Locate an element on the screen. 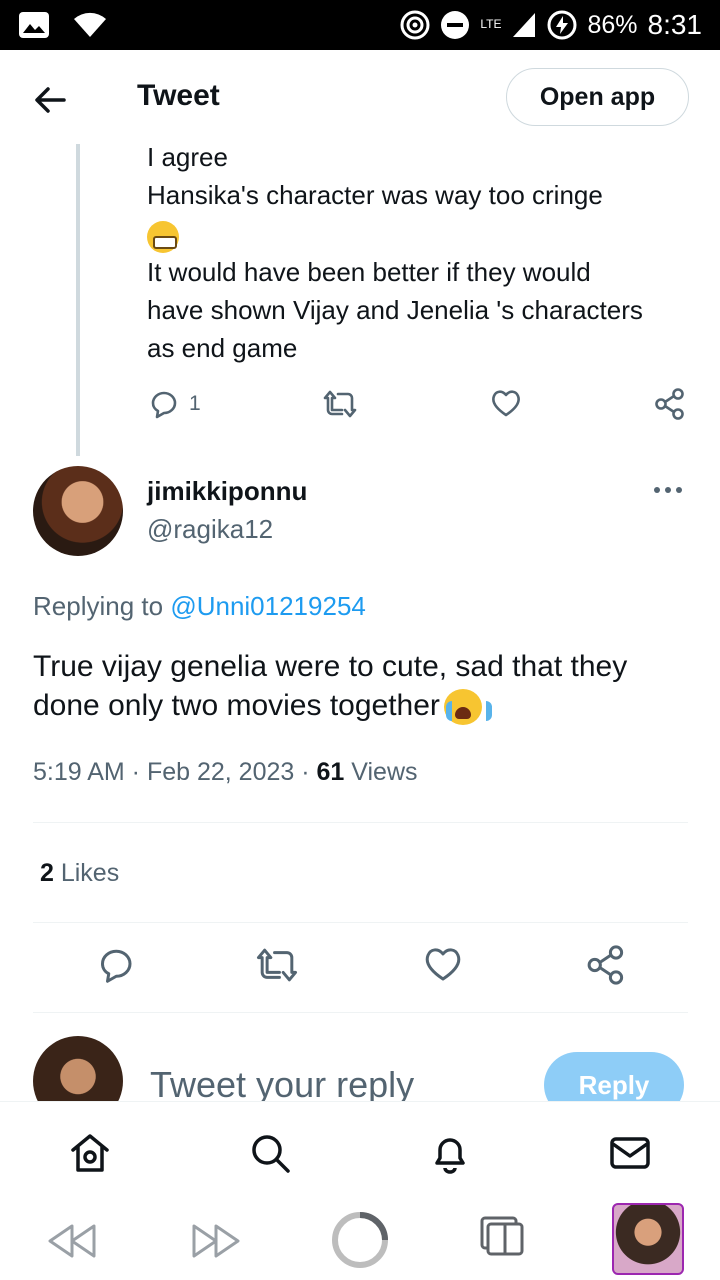 Image resolution: width=720 pixels, height=1280 pixels. tweet-actions is located at coordinates (360, 968).